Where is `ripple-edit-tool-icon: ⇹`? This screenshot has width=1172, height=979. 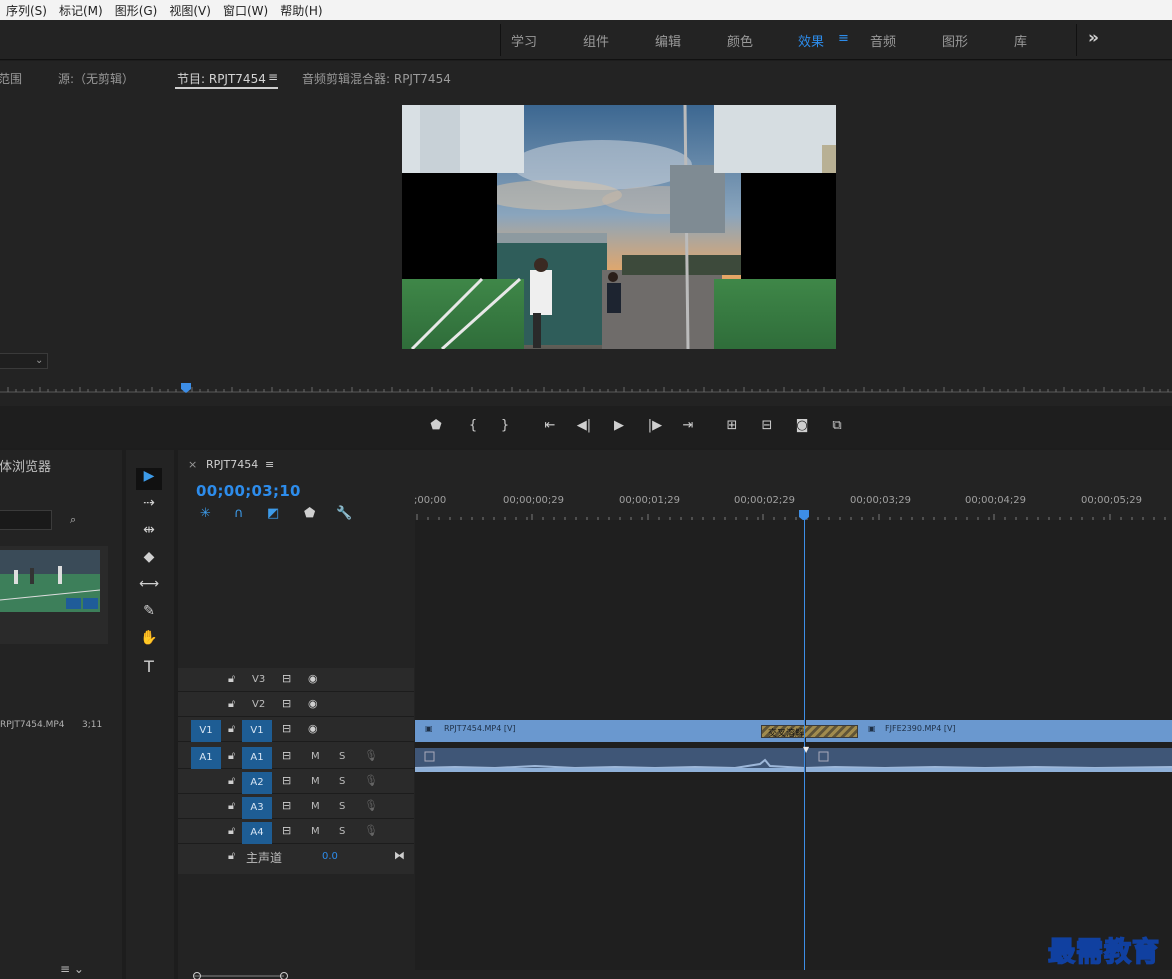
ripple-edit-tool-icon: ⇹ is located at coordinates (149, 533).